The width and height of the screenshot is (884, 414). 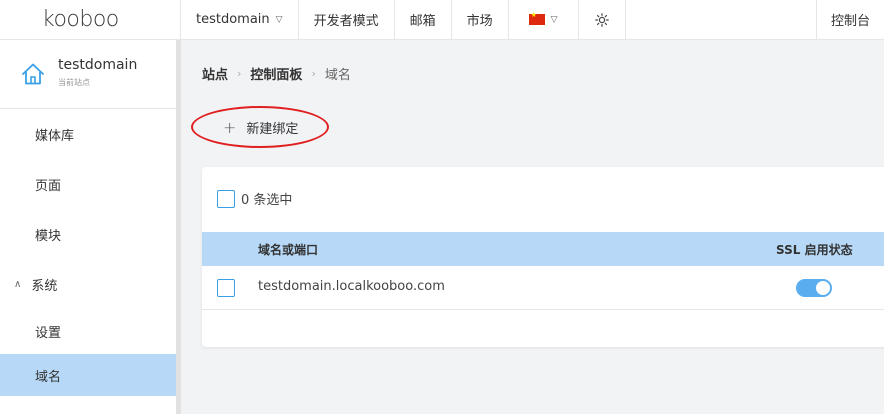 I want to click on select-all-checkbox, so click(x=226, y=198).